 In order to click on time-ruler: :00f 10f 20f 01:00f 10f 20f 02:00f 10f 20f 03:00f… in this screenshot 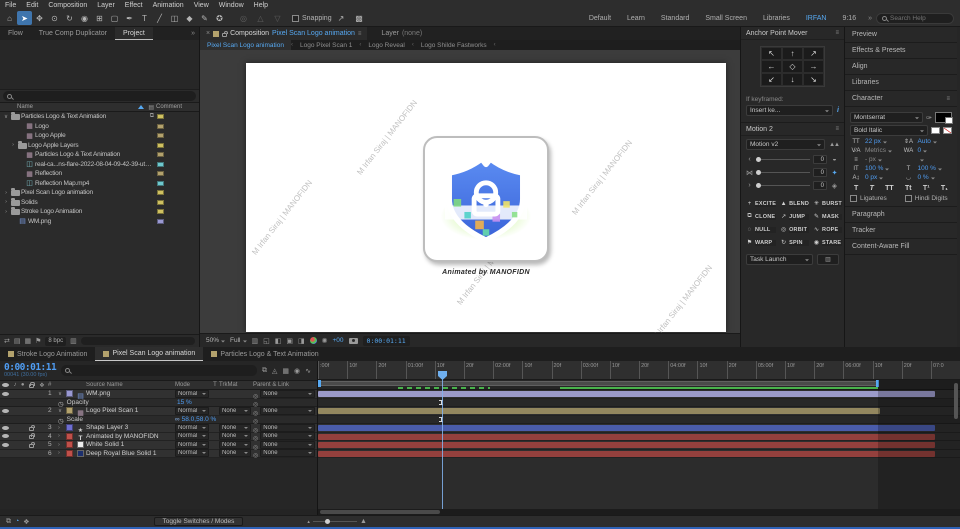, I will do `click(639, 370)`.